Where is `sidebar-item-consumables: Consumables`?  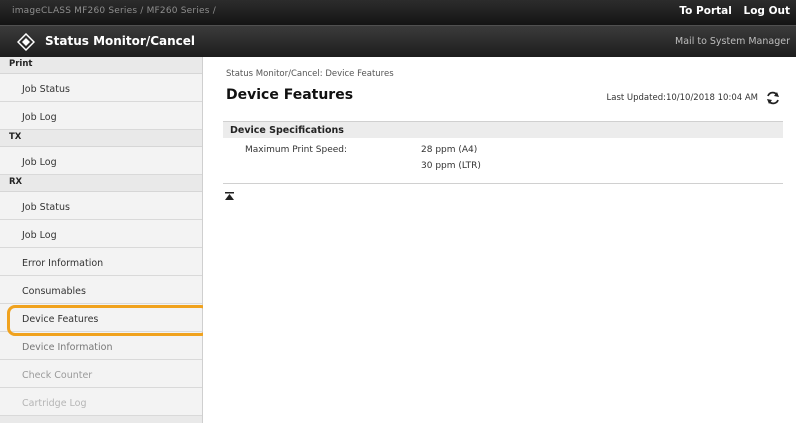
sidebar-item-consumables: Consumables is located at coordinates (101, 290).